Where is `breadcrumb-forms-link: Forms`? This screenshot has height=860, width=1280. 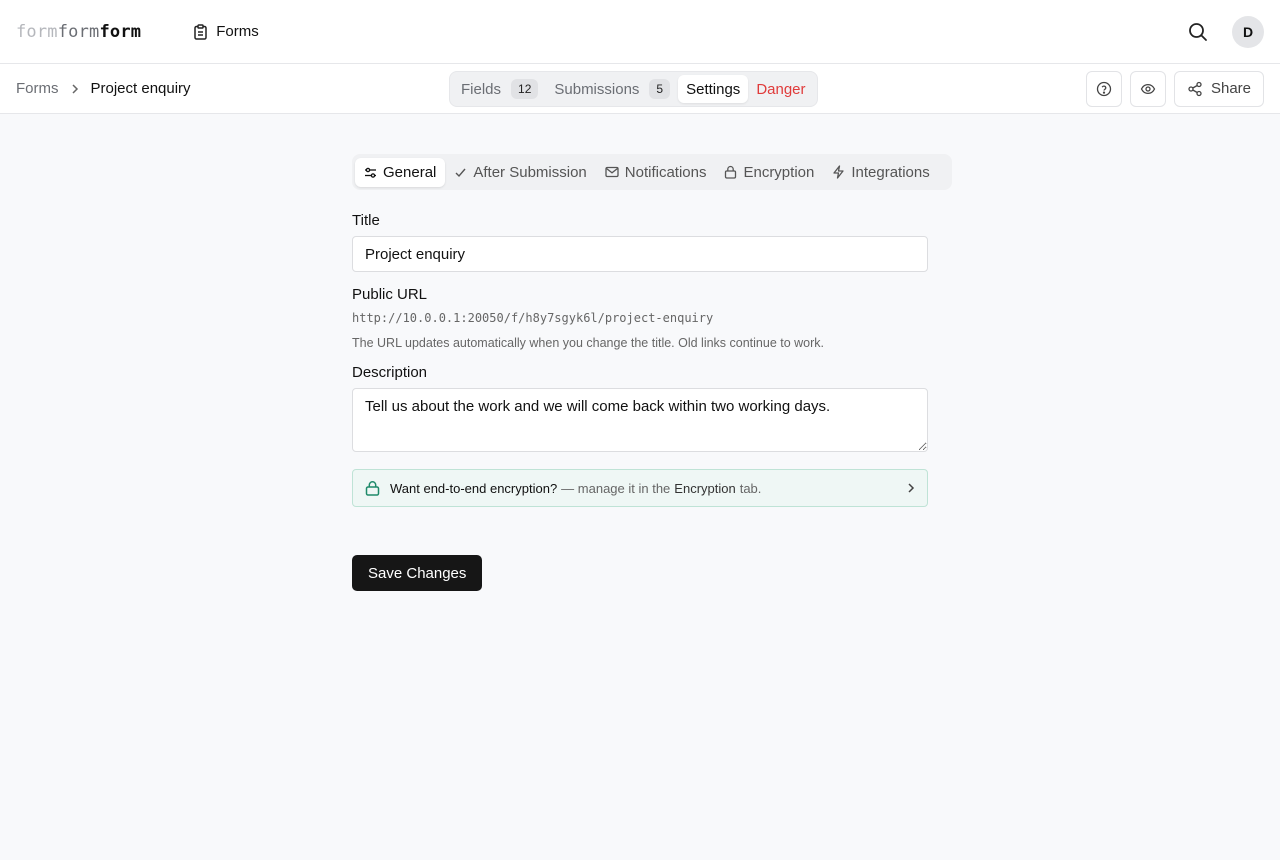
breadcrumb-forms-link: Forms is located at coordinates (37, 88).